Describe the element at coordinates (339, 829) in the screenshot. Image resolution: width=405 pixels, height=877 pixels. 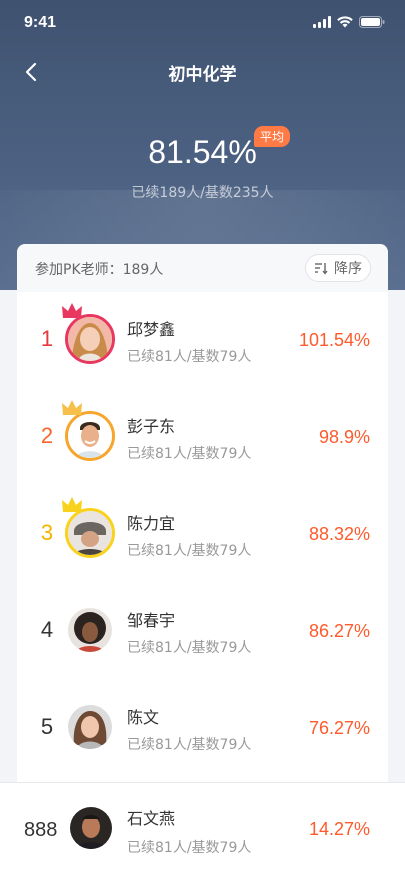
I see `my-percent: 14.27%` at that location.